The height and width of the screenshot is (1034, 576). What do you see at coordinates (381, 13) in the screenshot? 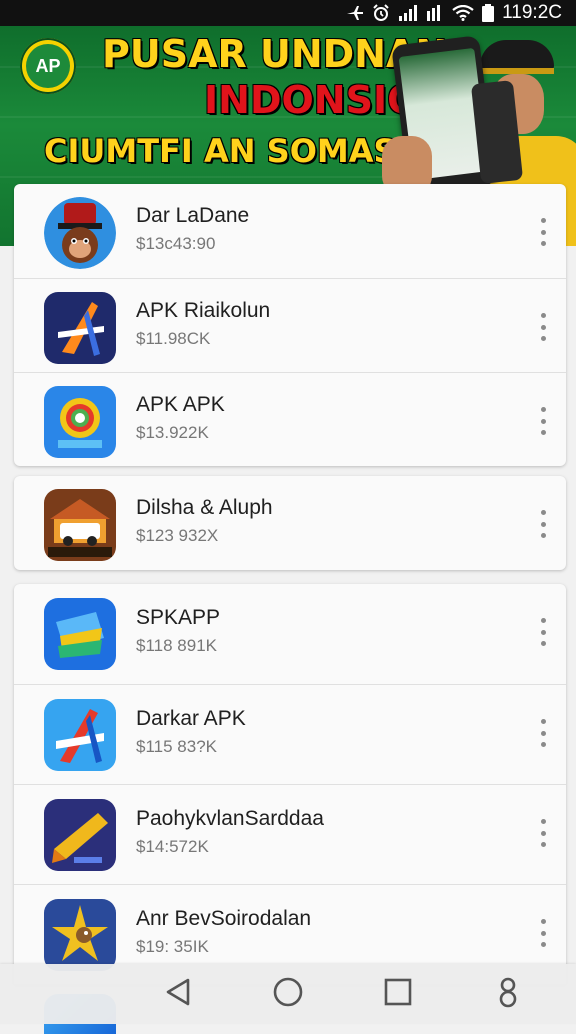
I see `alarm-icon` at bounding box center [381, 13].